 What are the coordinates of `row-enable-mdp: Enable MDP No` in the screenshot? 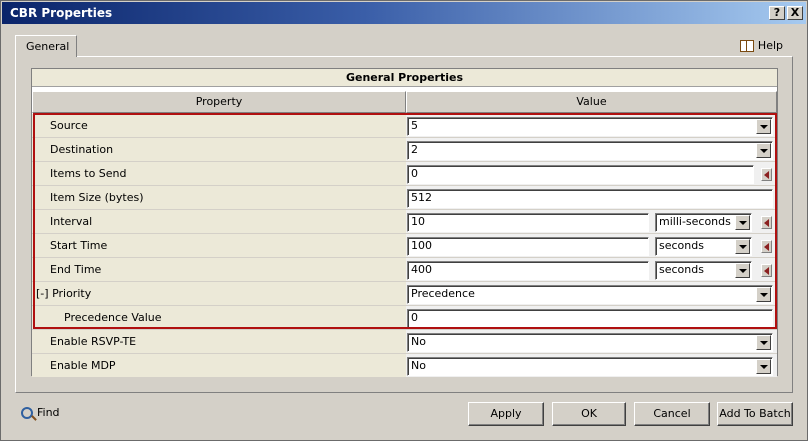 It's located at (404, 366).